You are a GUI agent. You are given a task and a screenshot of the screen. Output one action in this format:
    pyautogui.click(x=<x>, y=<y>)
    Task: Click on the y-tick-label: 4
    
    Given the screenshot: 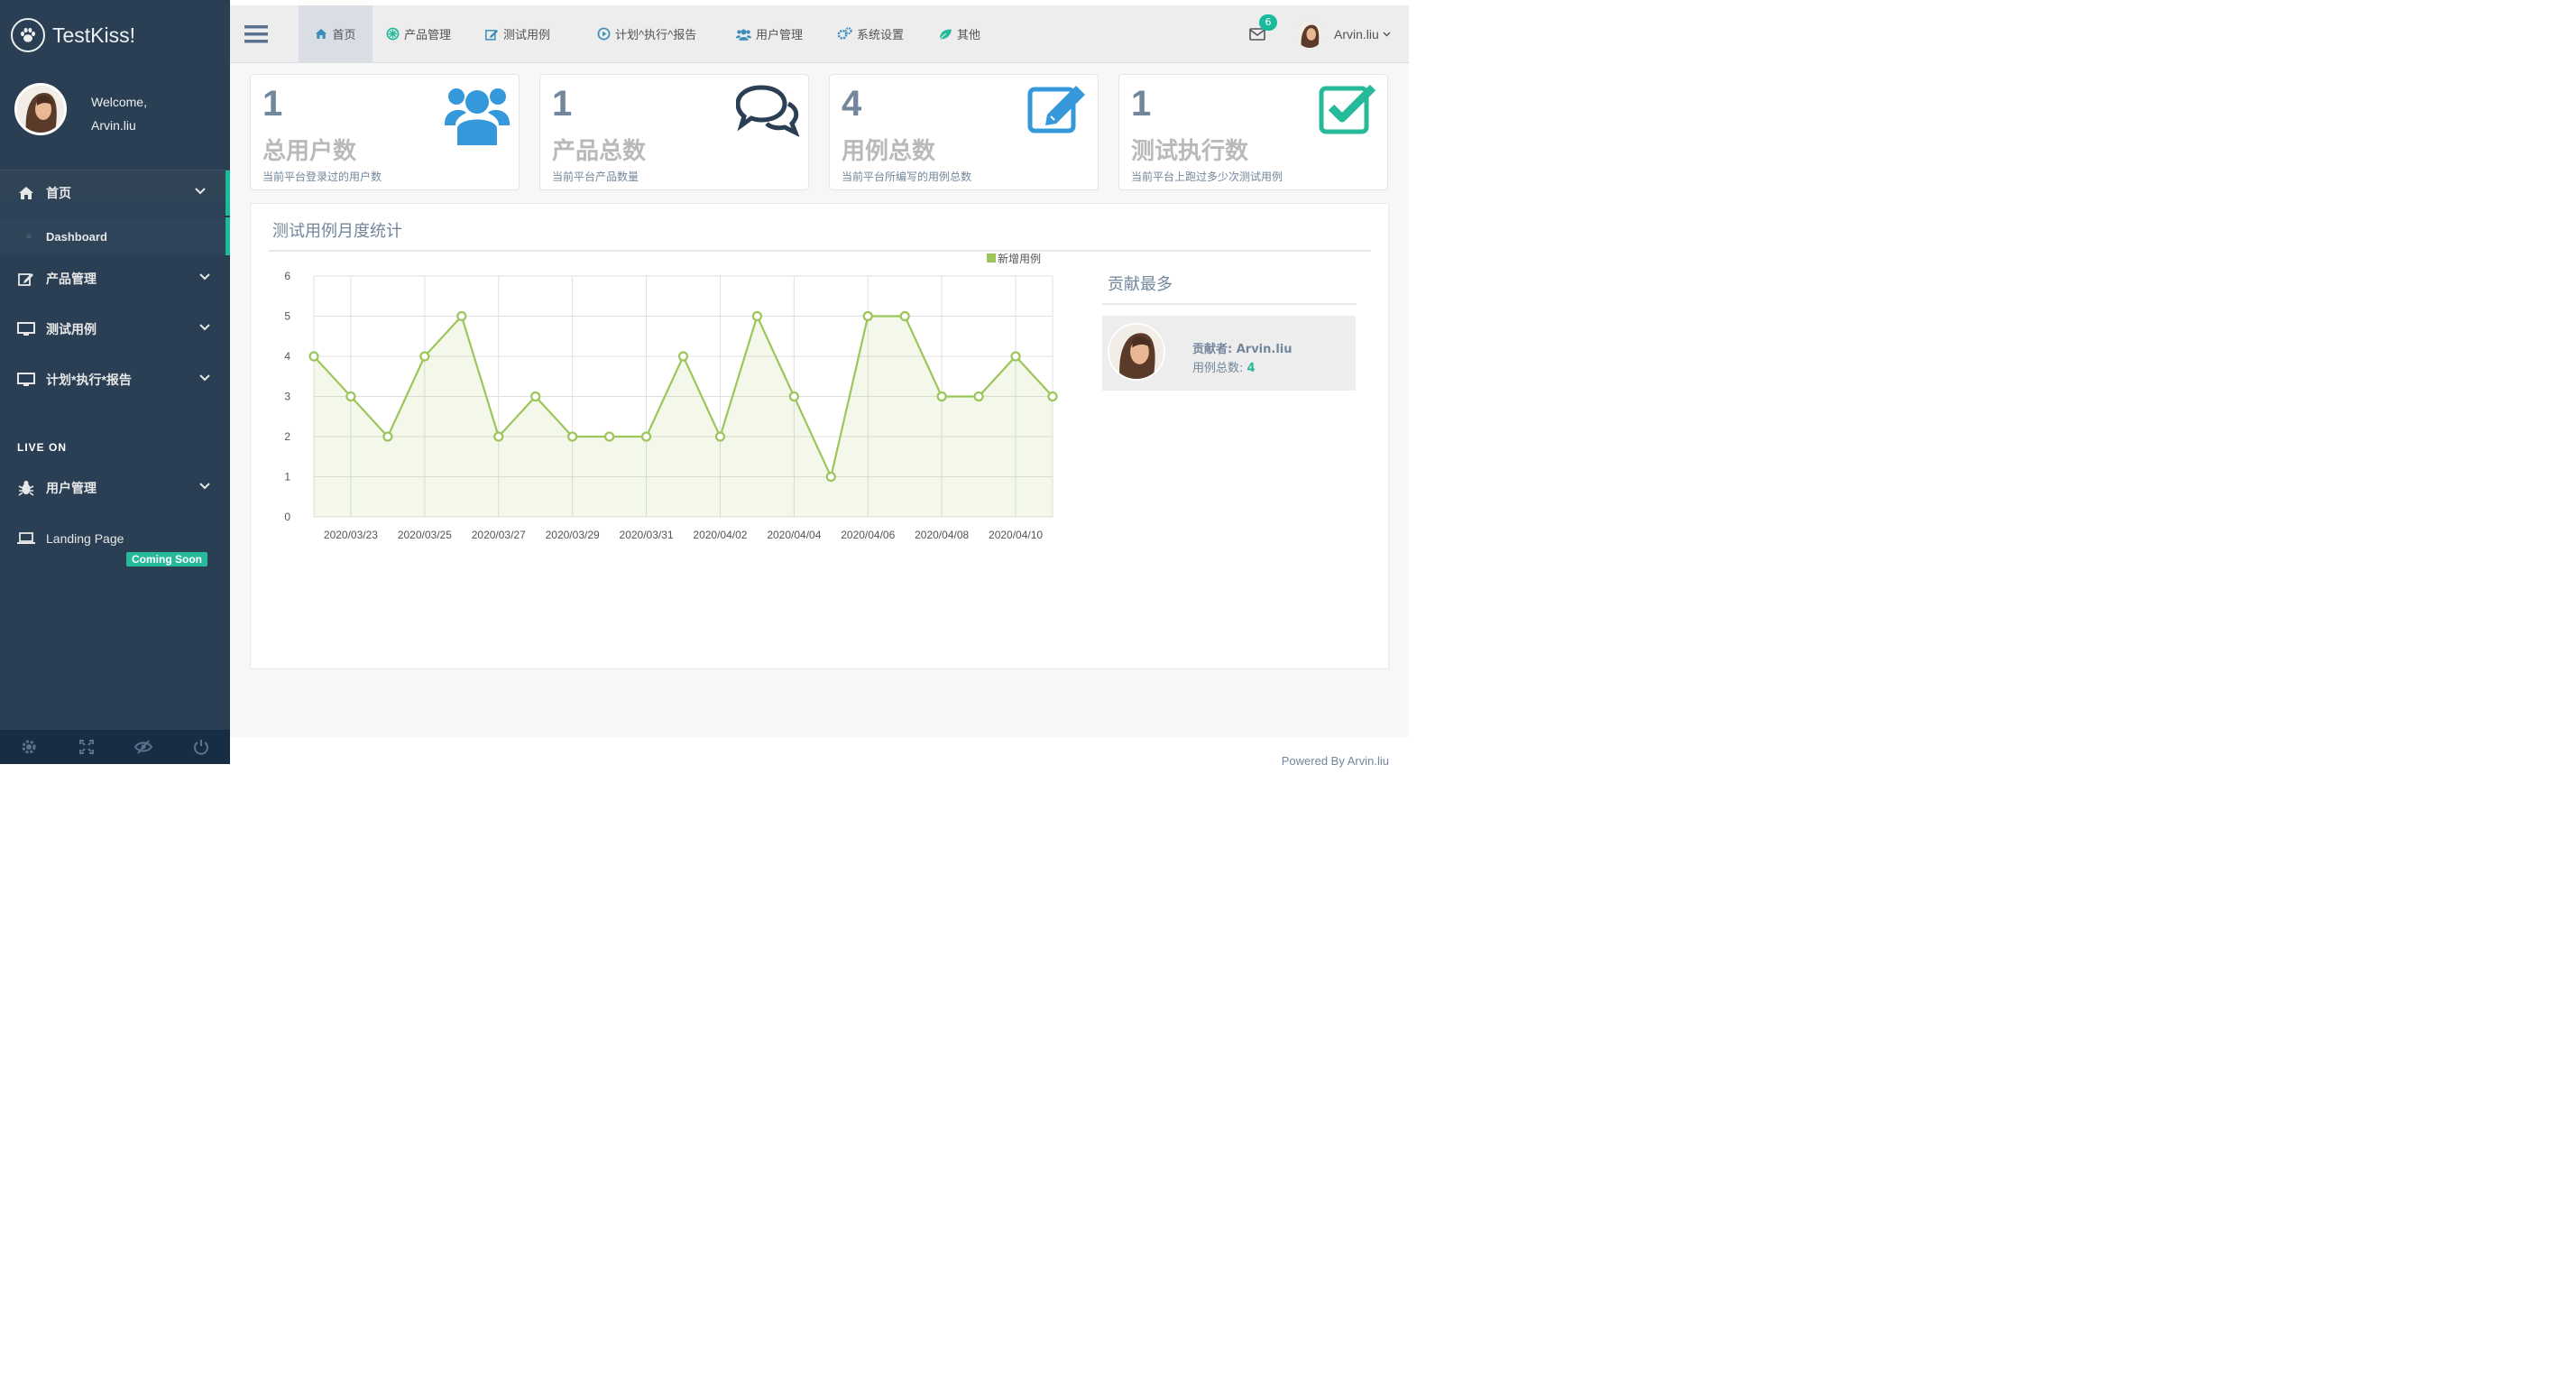 What is the action you would take?
    pyautogui.click(x=287, y=357)
    